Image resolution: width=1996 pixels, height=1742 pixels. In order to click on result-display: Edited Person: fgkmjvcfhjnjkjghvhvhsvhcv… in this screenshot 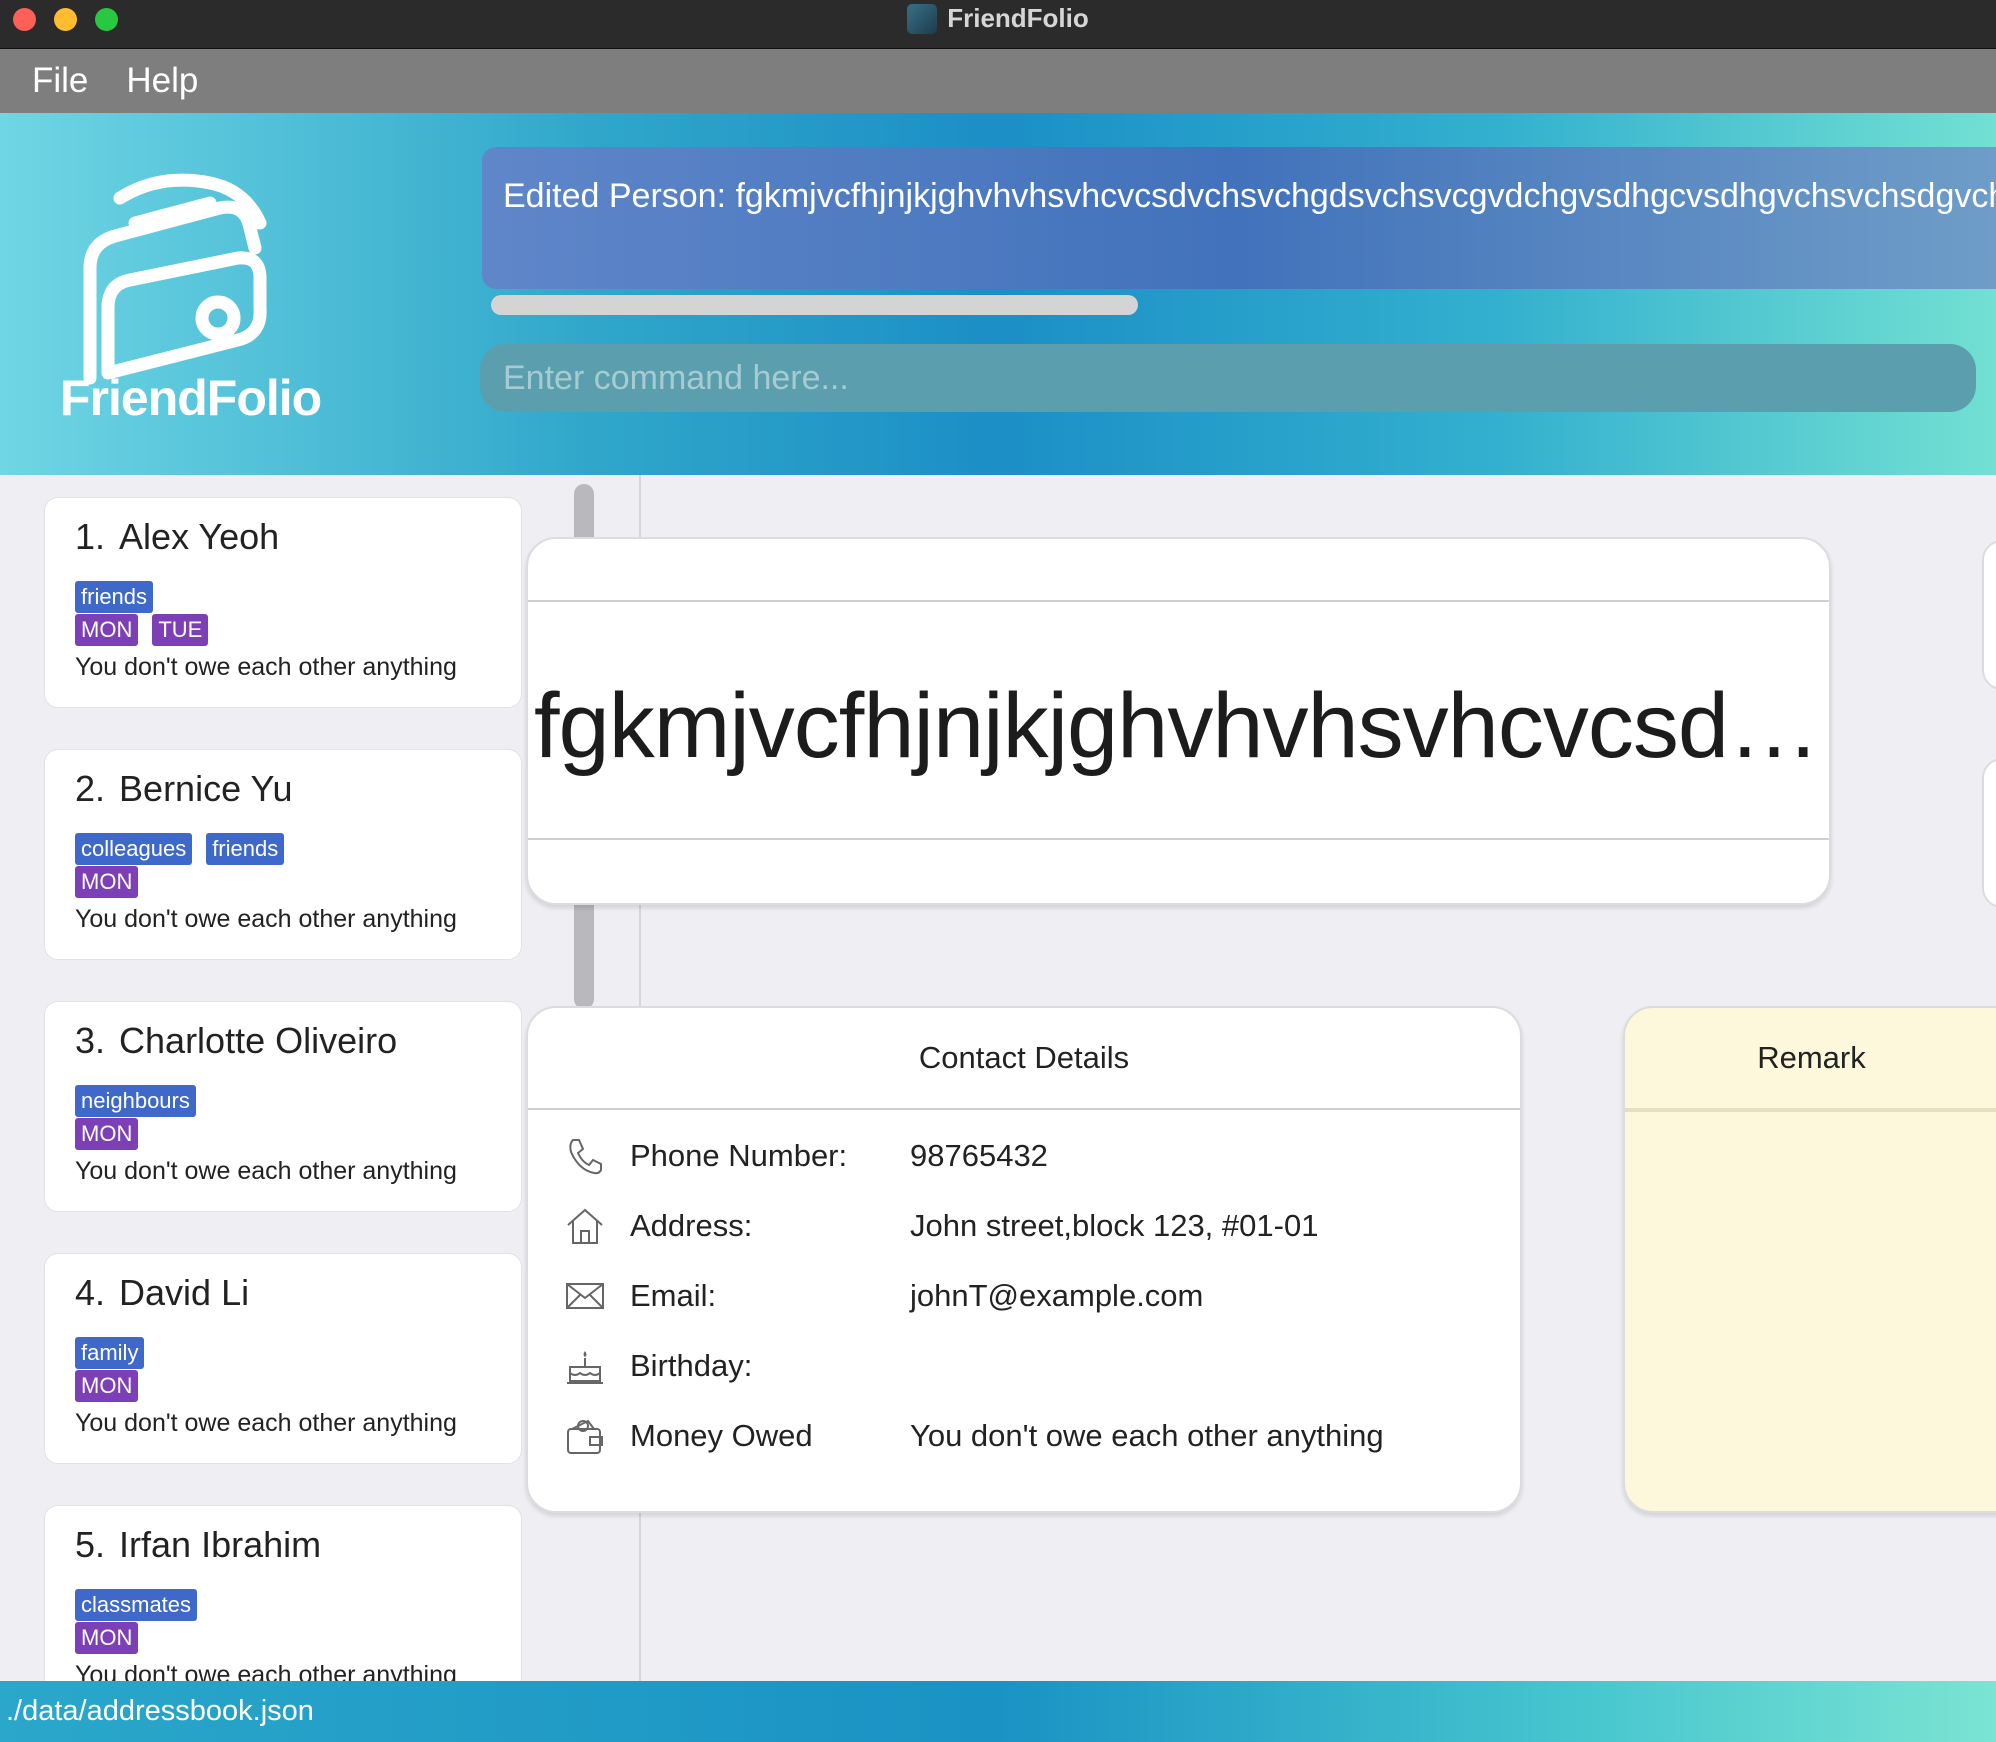, I will do `click(1239, 218)`.